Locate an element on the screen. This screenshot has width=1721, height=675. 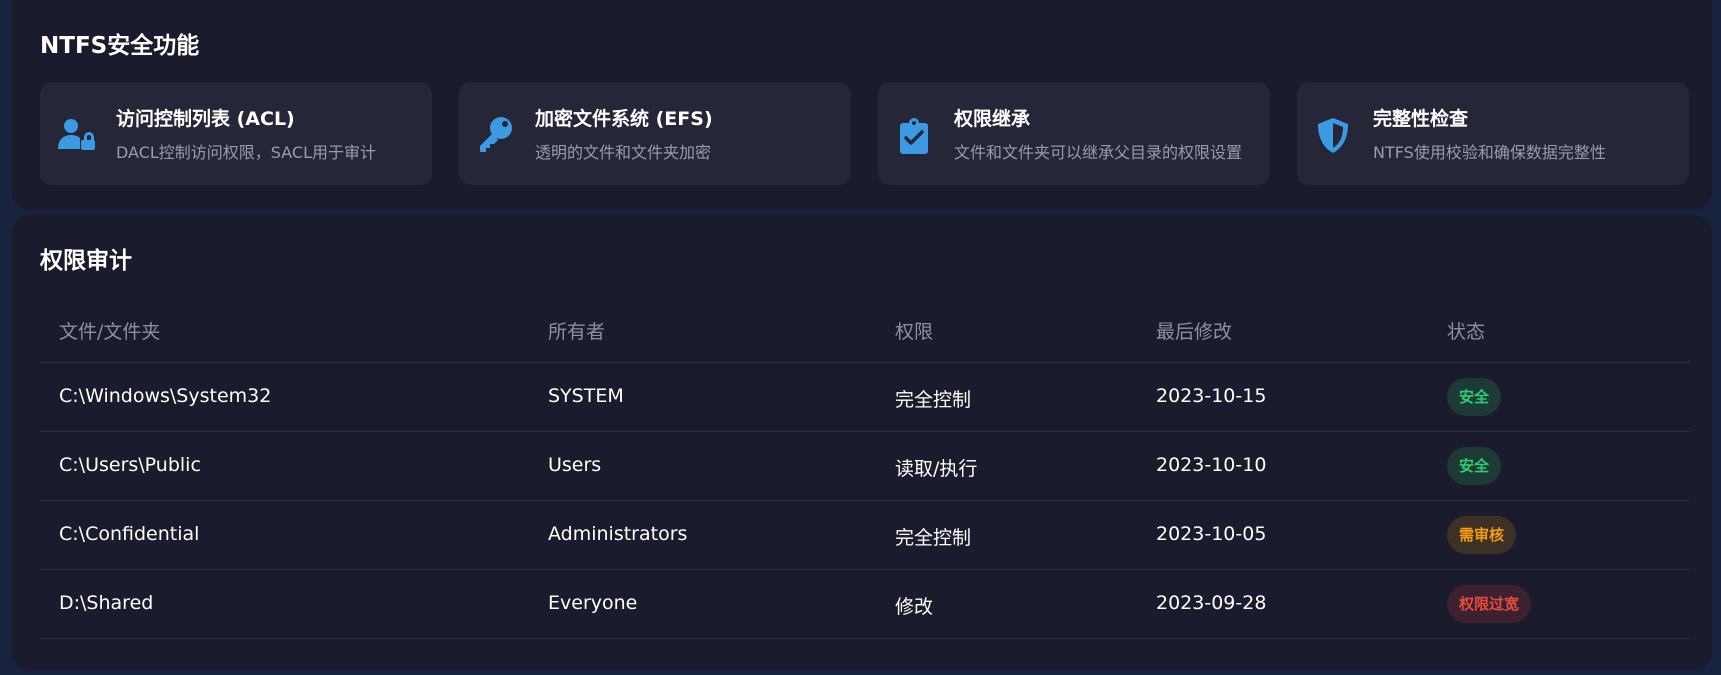
column-header-path: 文件/文件夹 is located at coordinates (110, 332).